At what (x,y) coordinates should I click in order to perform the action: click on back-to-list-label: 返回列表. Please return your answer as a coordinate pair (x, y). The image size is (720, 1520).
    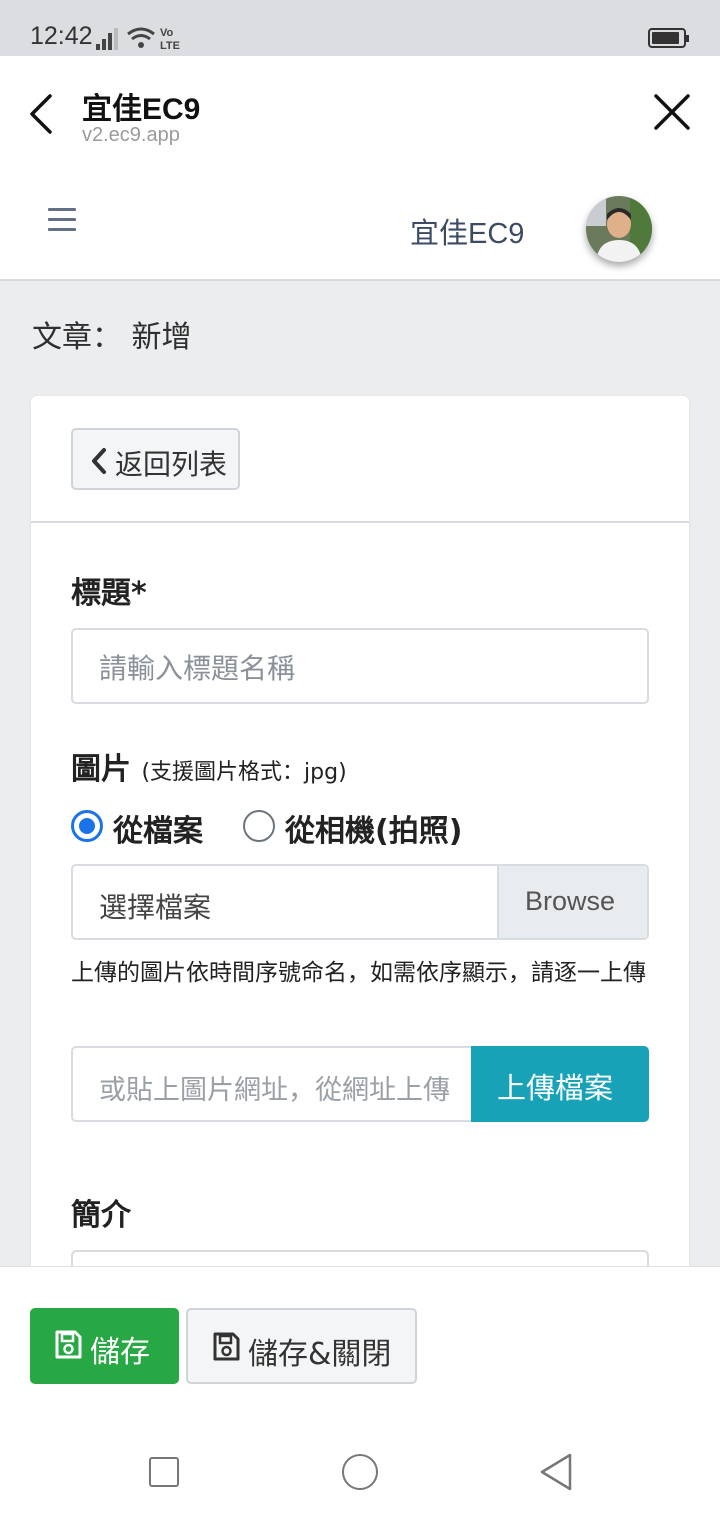
    Looking at the image, I should click on (171, 464).